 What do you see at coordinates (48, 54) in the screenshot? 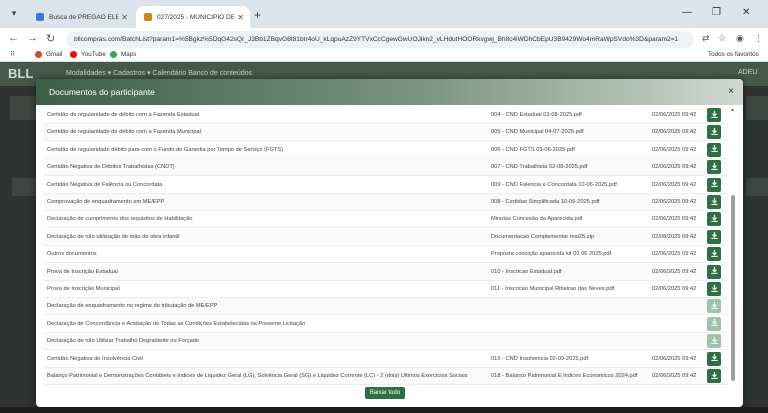
I see `bookmark-gmail: Gmail` at bounding box center [48, 54].